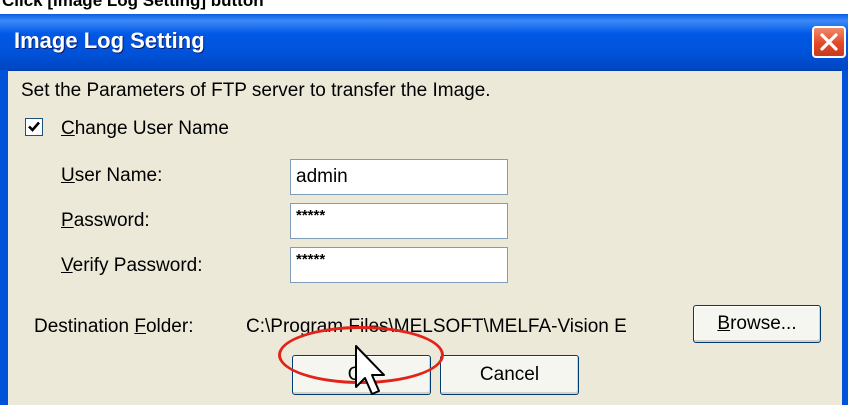 This screenshot has height=405, width=848. I want to click on checkmark-icon, so click(34, 126).